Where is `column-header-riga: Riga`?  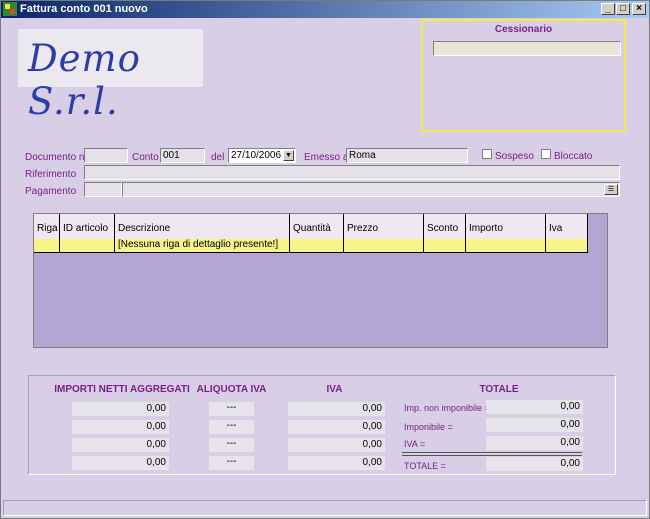 column-header-riga: Riga is located at coordinates (47, 226).